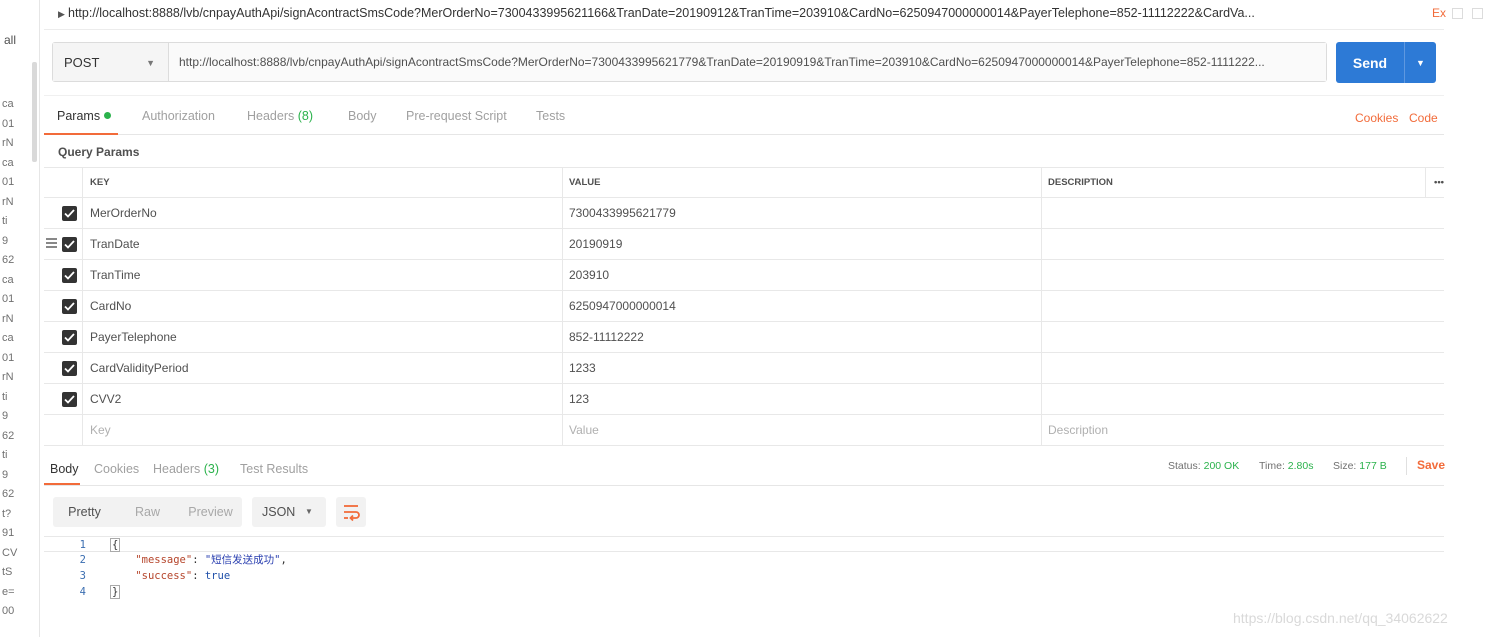 The image size is (1486, 637). What do you see at coordinates (802, 430) in the screenshot?
I see `new-value-input: Value` at bounding box center [802, 430].